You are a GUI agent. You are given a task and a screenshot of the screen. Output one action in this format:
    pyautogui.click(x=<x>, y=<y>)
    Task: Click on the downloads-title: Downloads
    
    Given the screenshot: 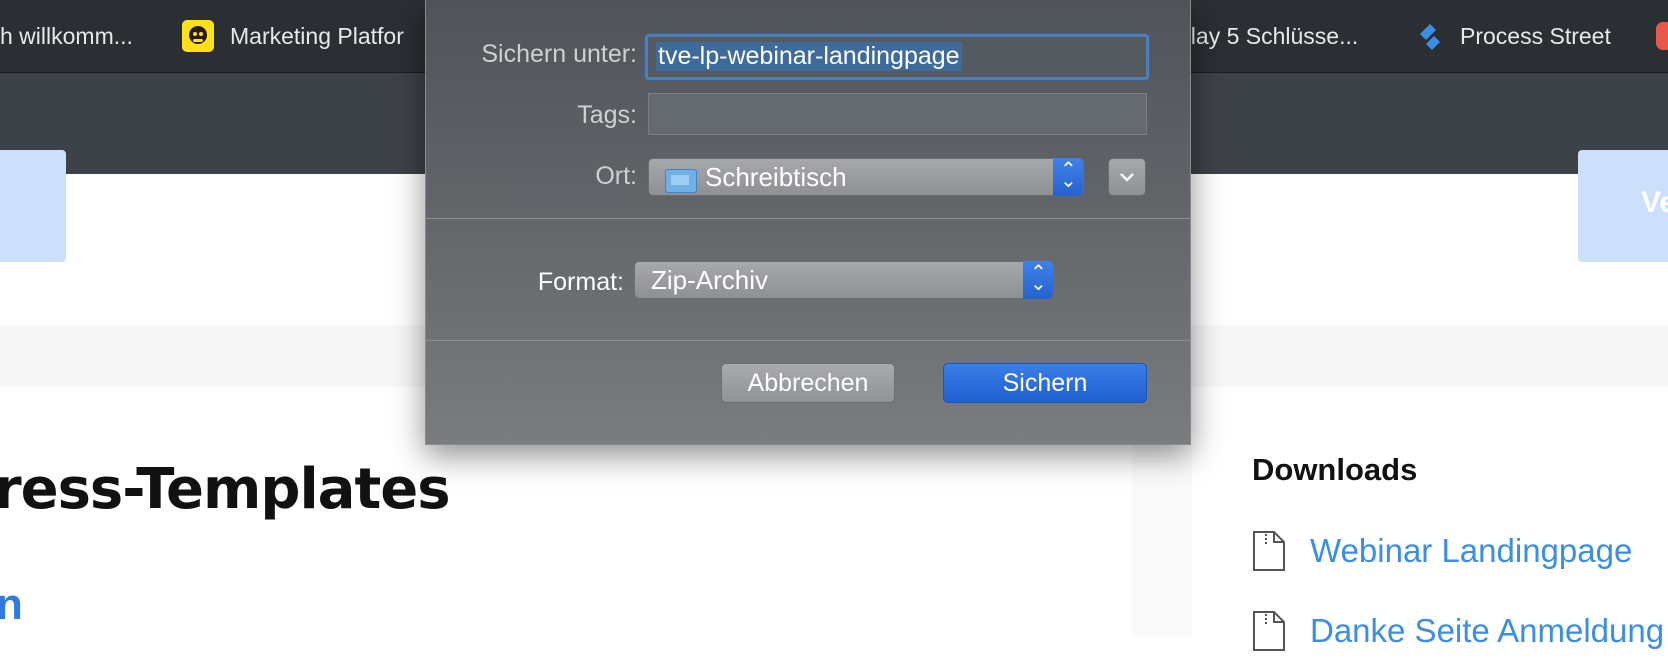 What is the action you would take?
    pyautogui.click(x=1335, y=469)
    